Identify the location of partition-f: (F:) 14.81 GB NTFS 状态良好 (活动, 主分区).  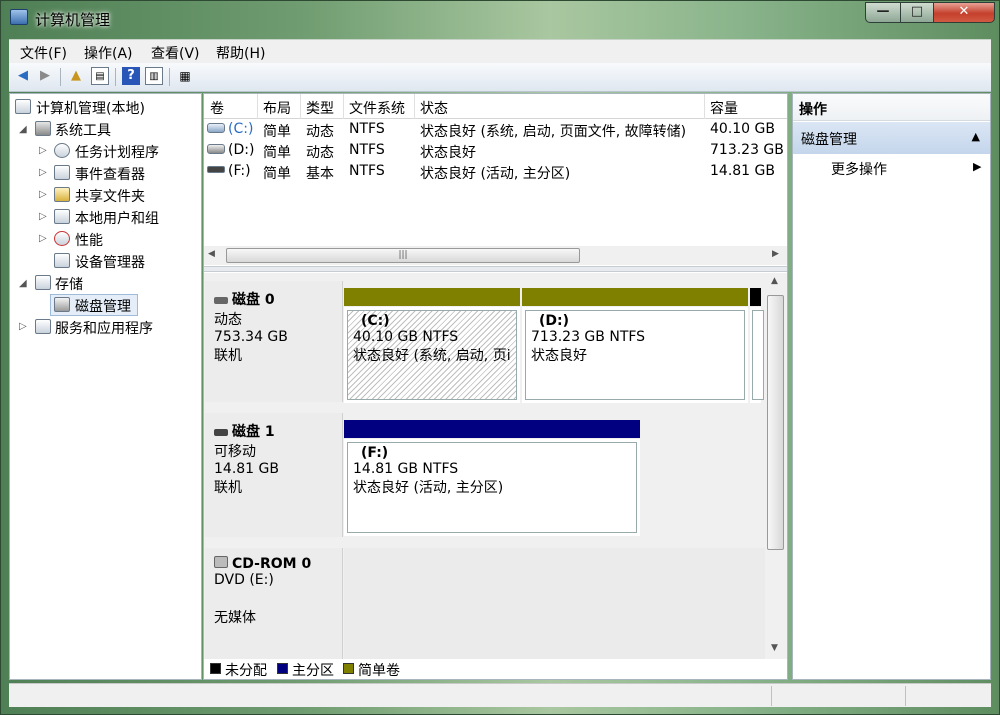
(492, 487).